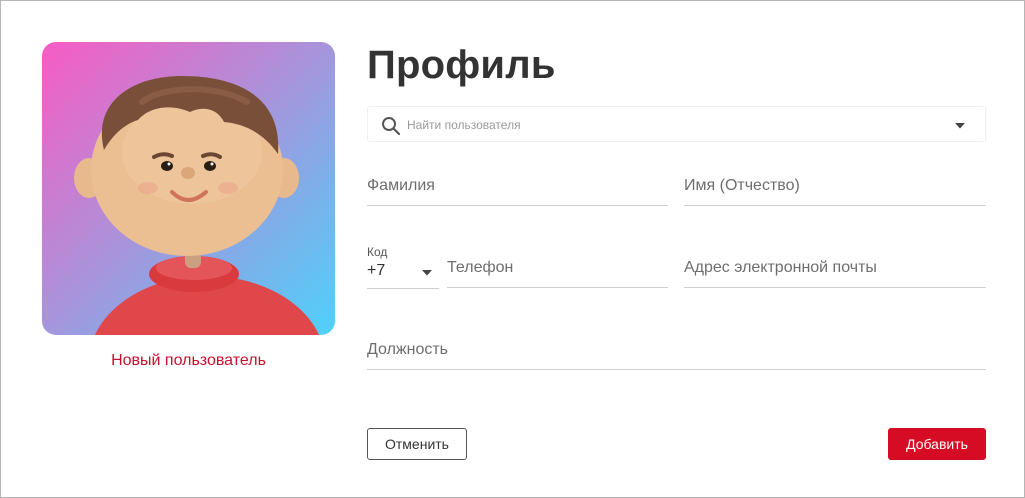 Image resolution: width=1025 pixels, height=498 pixels. What do you see at coordinates (676, 350) in the screenshot?
I see `position-input` at bounding box center [676, 350].